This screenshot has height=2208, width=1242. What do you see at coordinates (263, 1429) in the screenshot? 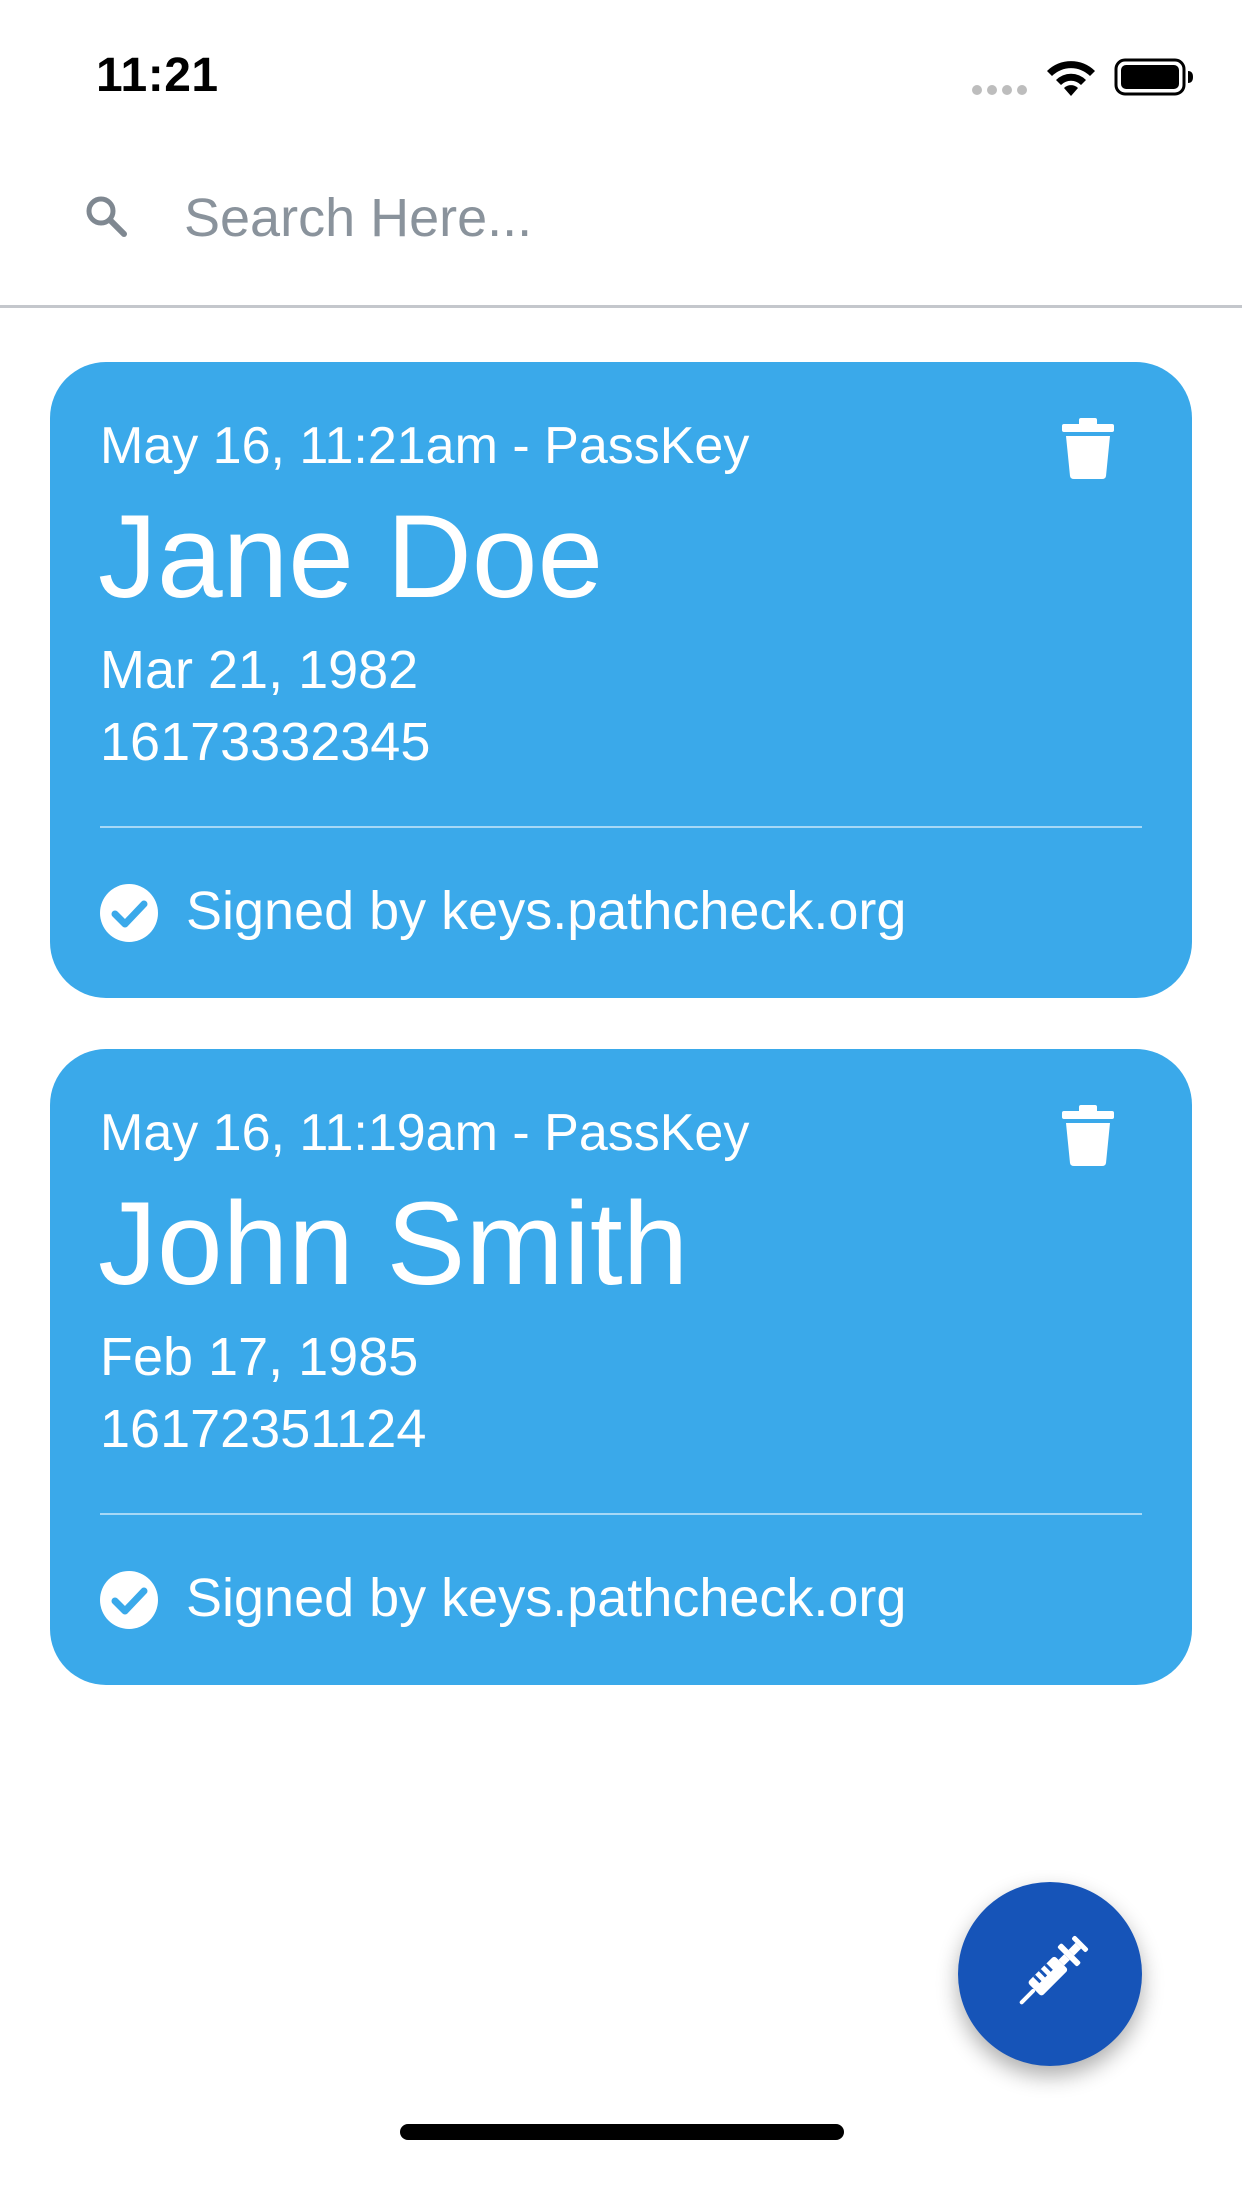
I see `card-phone-number: 16172351124` at bounding box center [263, 1429].